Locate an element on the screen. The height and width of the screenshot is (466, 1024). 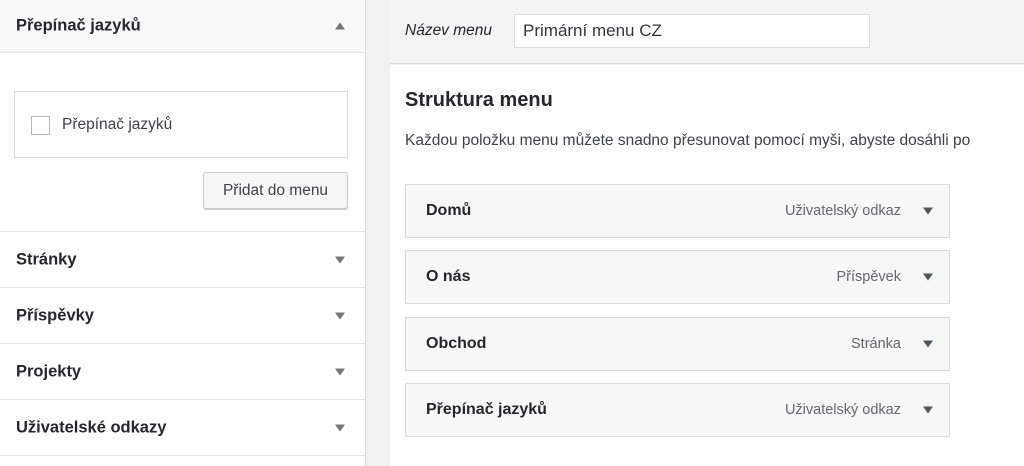
checkbox-list: Přepínač jazyků is located at coordinates (181, 124).